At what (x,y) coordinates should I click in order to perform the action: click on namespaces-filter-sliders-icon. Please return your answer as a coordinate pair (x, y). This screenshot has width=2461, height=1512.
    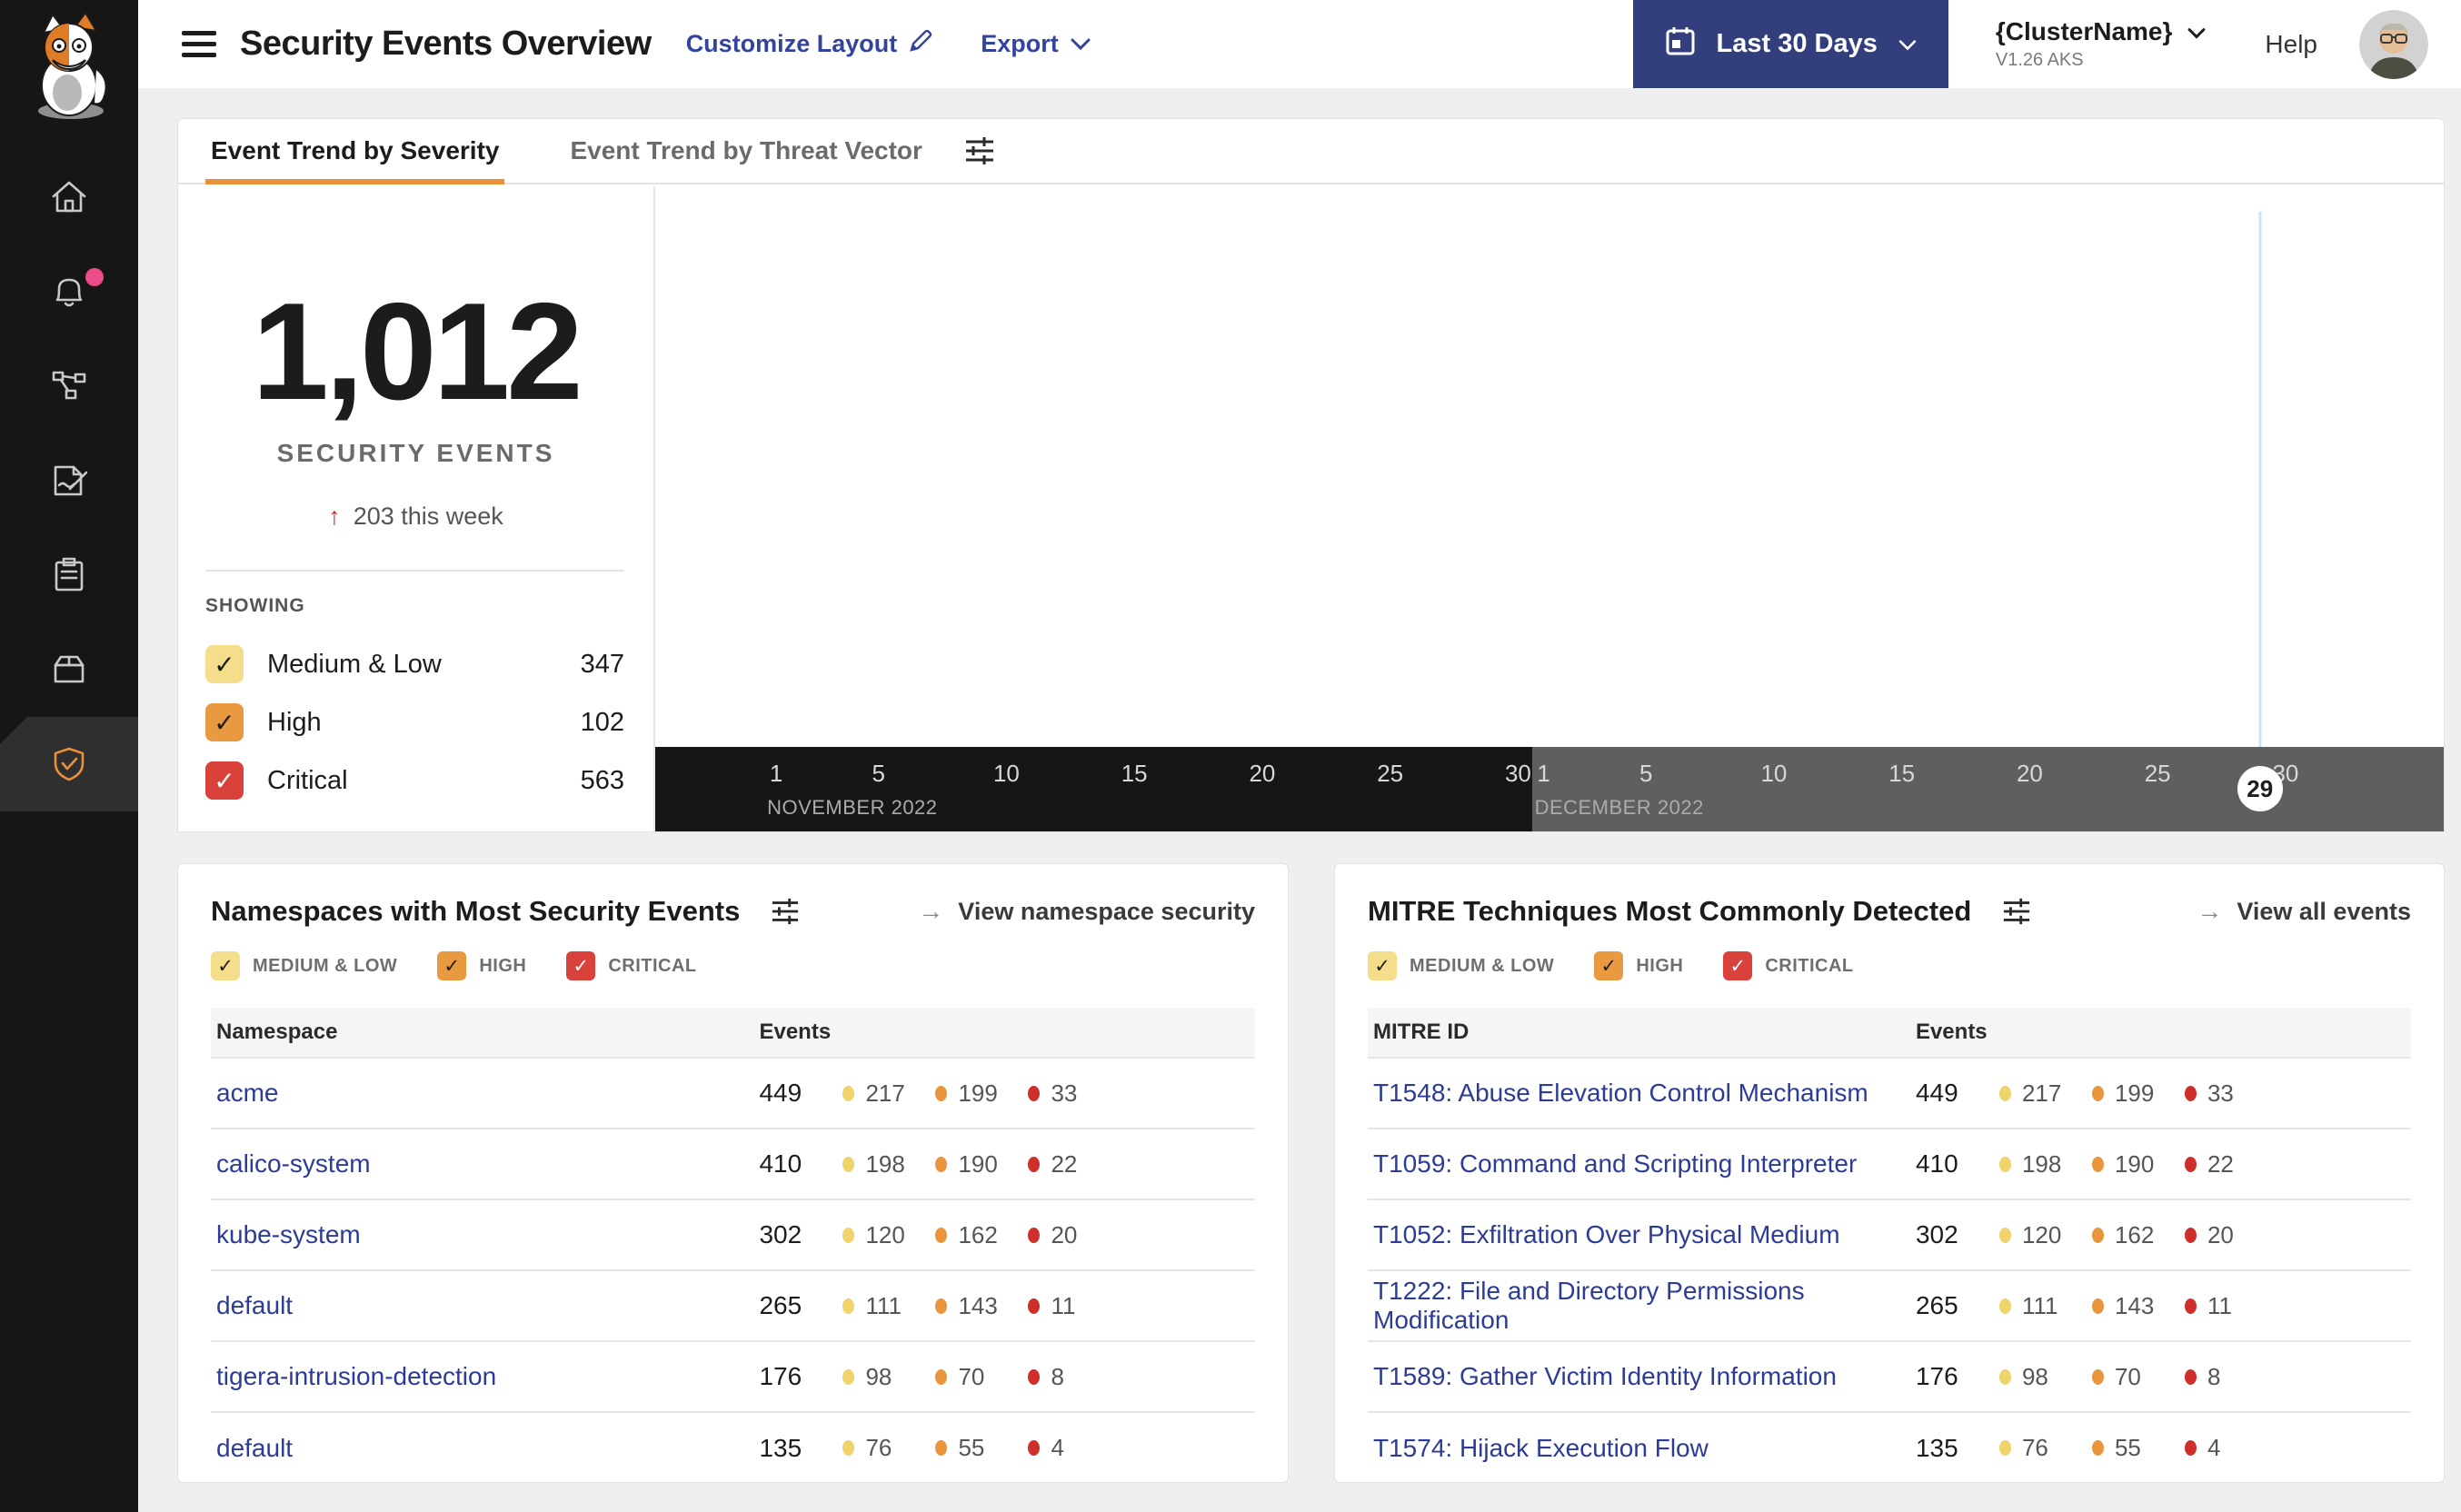
    Looking at the image, I should click on (785, 911).